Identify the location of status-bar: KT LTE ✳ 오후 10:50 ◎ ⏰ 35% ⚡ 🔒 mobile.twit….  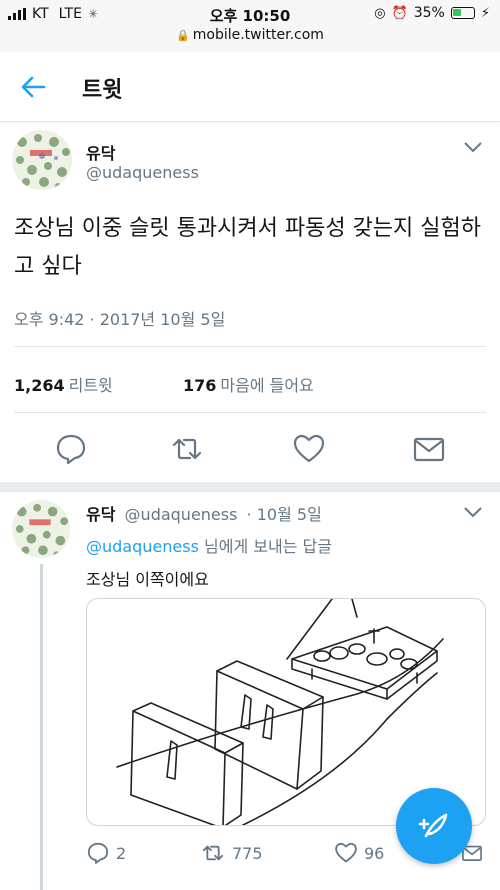
(250, 26).